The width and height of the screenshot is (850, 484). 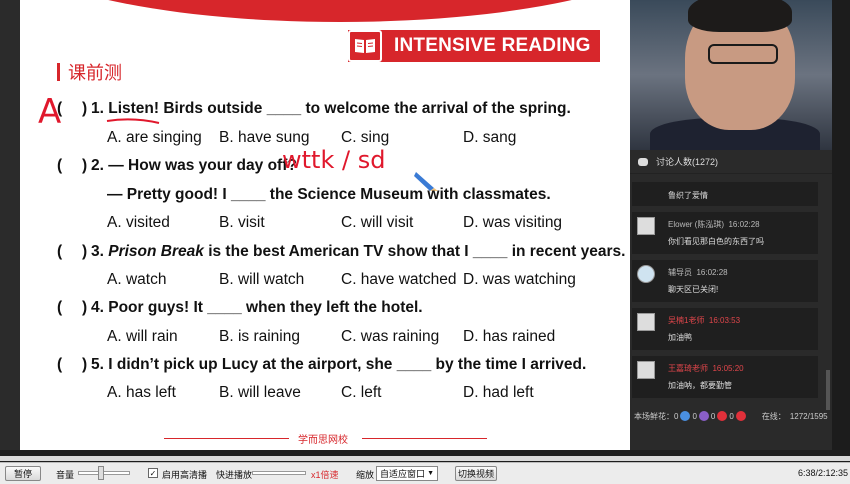 I want to click on right-edge, so click(x=841, y=242).